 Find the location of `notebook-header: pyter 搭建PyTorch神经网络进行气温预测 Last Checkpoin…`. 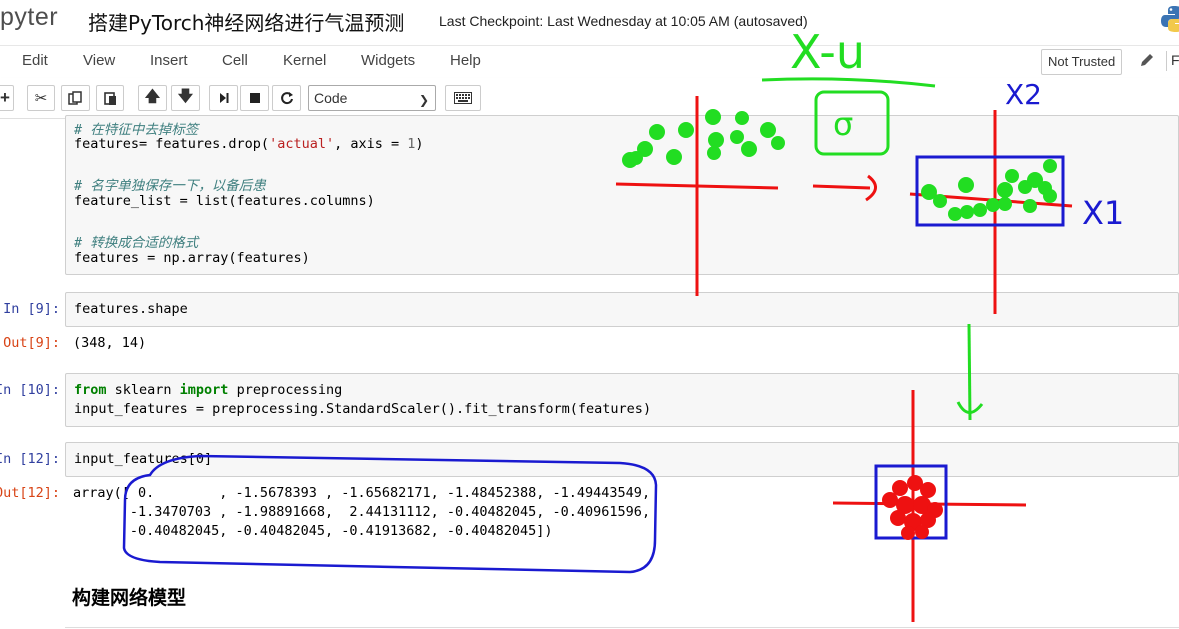

notebook-header: pyter 搭建PyTorch神经网络进行气温预测 Last Checkpoin… is located at coordinates (589, 22).